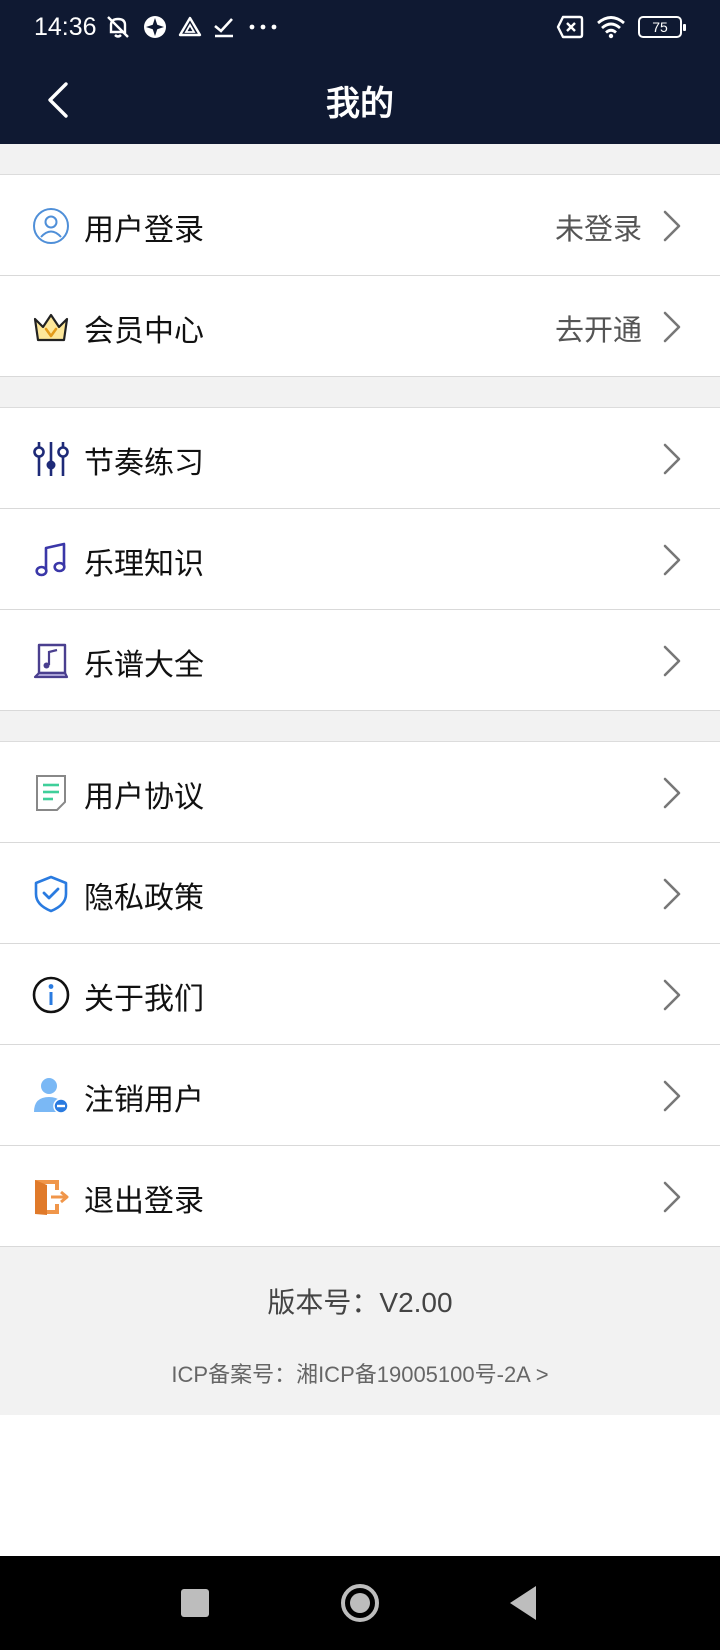  Describe the element at coordinates (360, 1302) in the screenshot. I see `version-text: 版本号：V2.00` at that location.